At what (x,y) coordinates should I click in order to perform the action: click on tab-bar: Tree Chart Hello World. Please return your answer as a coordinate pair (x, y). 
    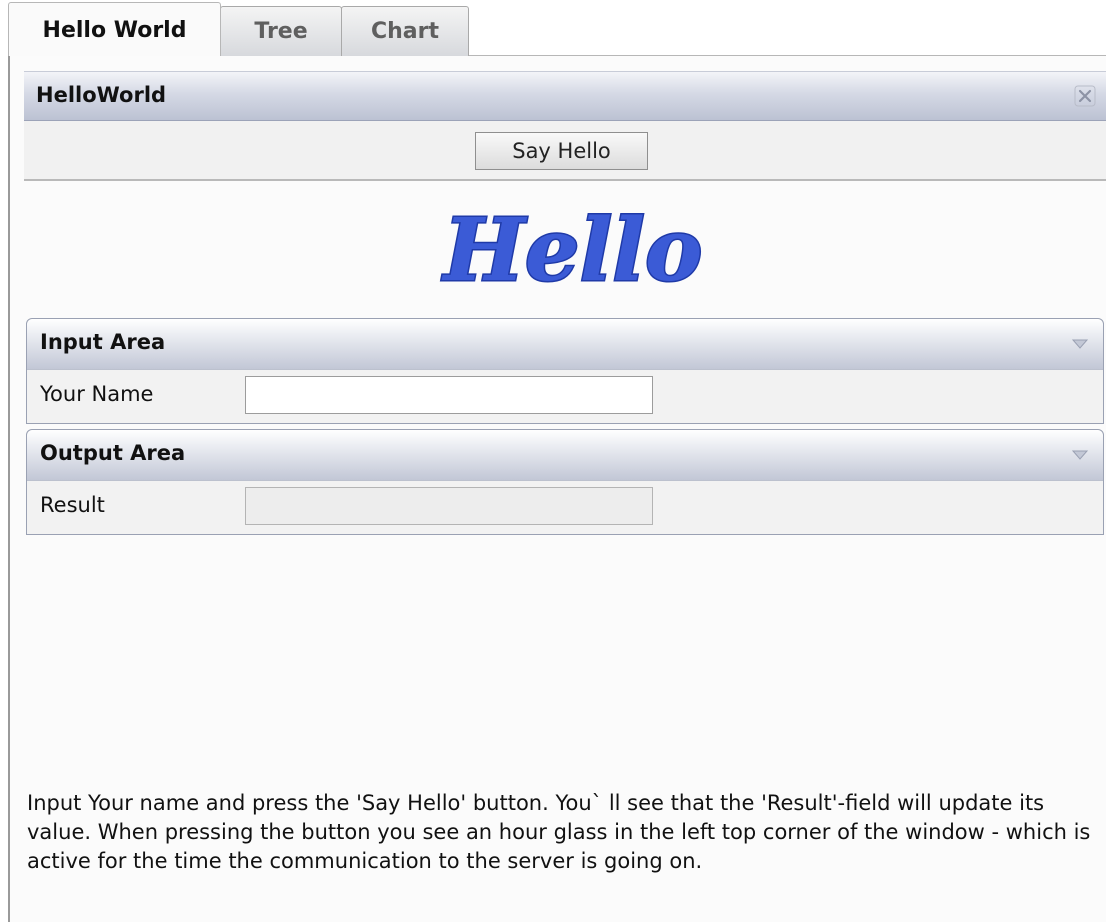
    Looking at the image, I should click on (557, 28).